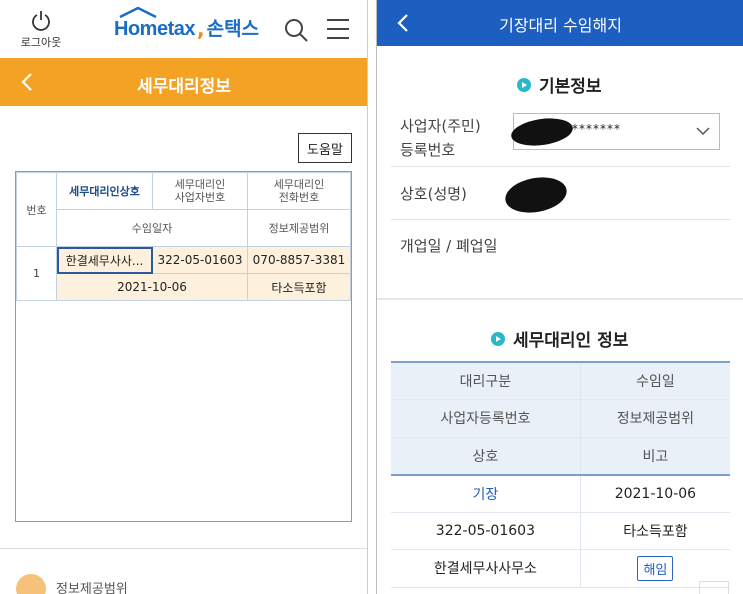 The image size is (743, 594). I want to click on brand-korean-text: 손택스, so click(233, 29).